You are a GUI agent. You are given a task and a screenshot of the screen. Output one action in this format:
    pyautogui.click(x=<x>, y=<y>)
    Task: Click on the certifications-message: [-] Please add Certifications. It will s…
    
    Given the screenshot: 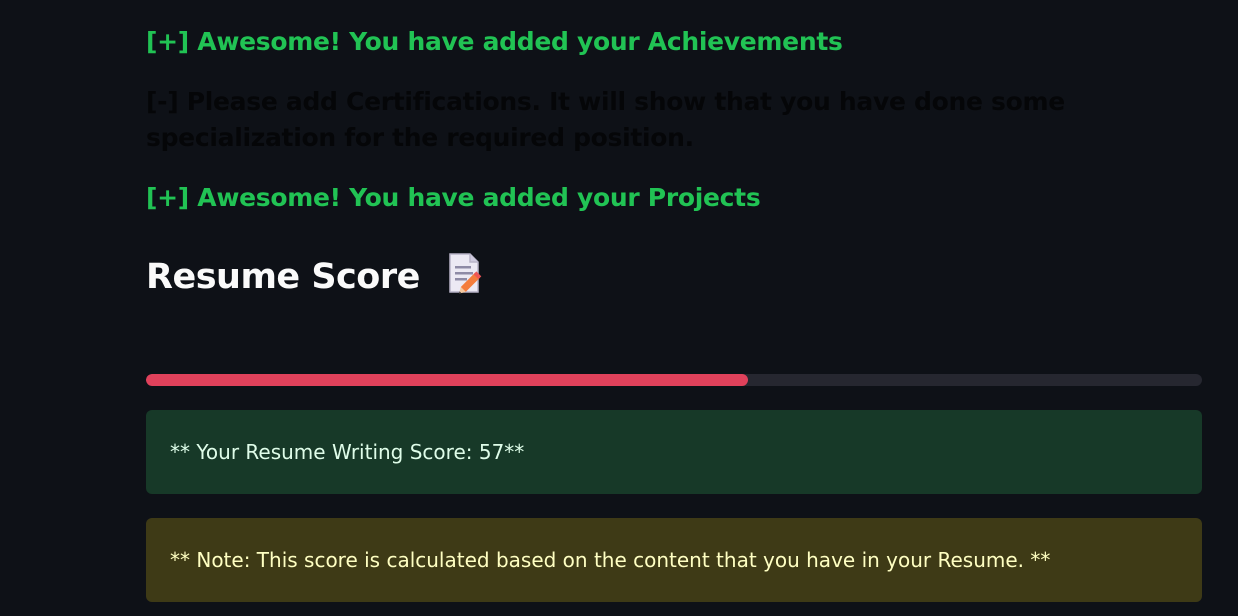 What is the action you would take?
    pyautogui.click(x=605, y=119)
    